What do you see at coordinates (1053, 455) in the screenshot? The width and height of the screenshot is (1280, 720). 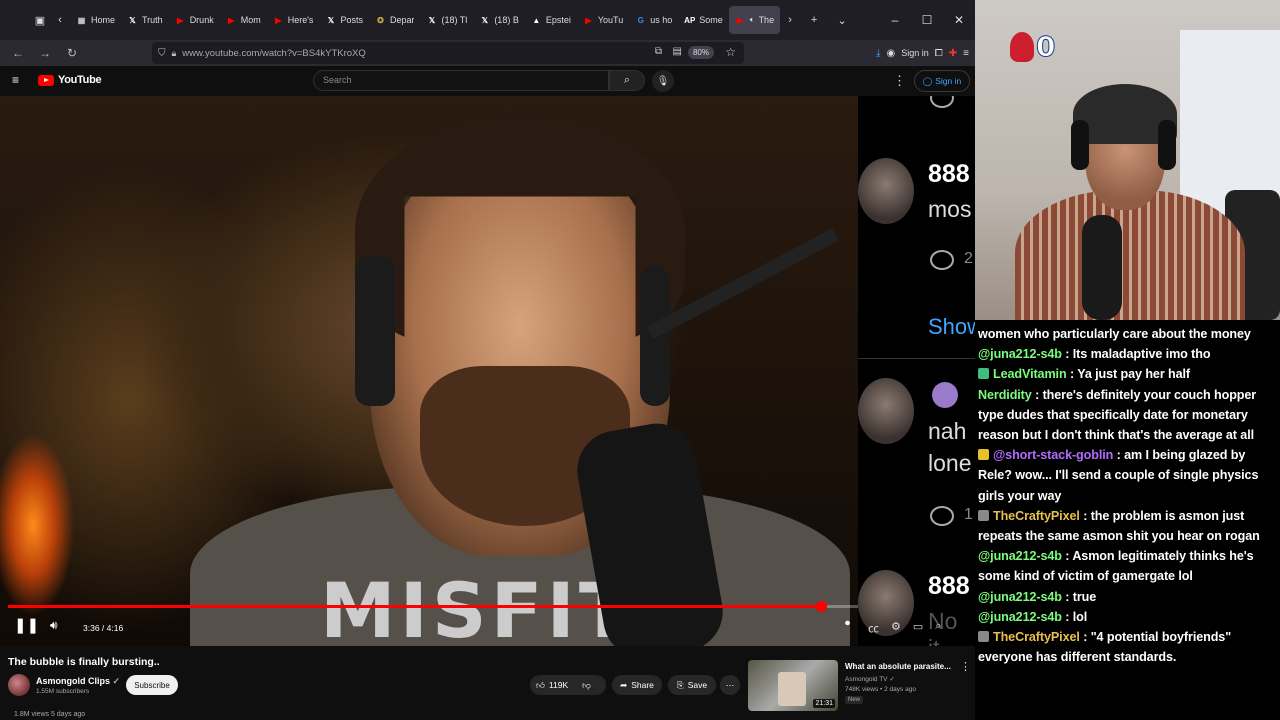 I see `chat-username: @short-stack-goblin` at bounding box center [1053, 455].